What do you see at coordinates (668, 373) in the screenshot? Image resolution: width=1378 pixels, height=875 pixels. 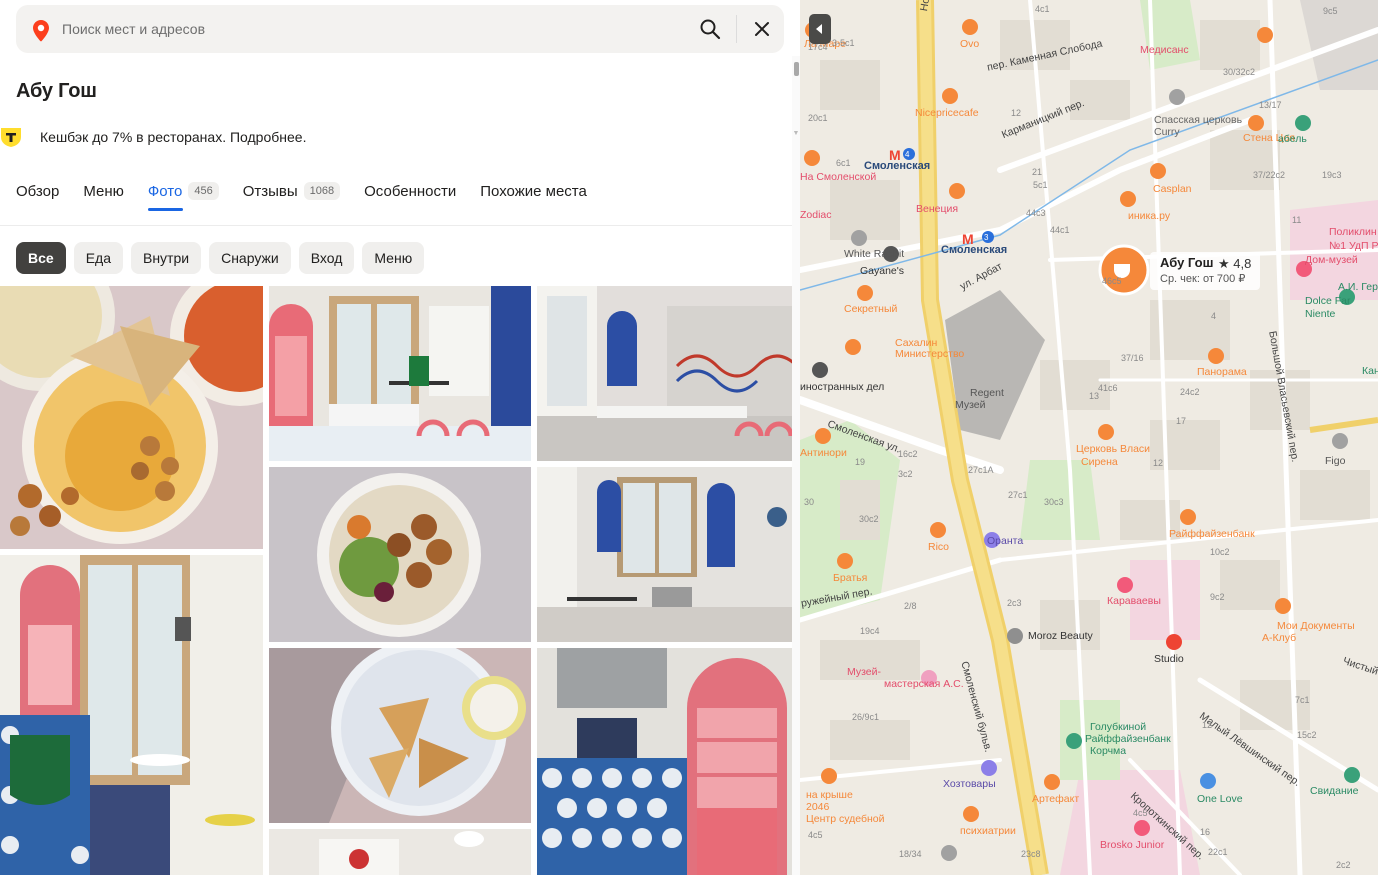 I see `photo-blue-wall-interior` at bounding box center [668, 373].